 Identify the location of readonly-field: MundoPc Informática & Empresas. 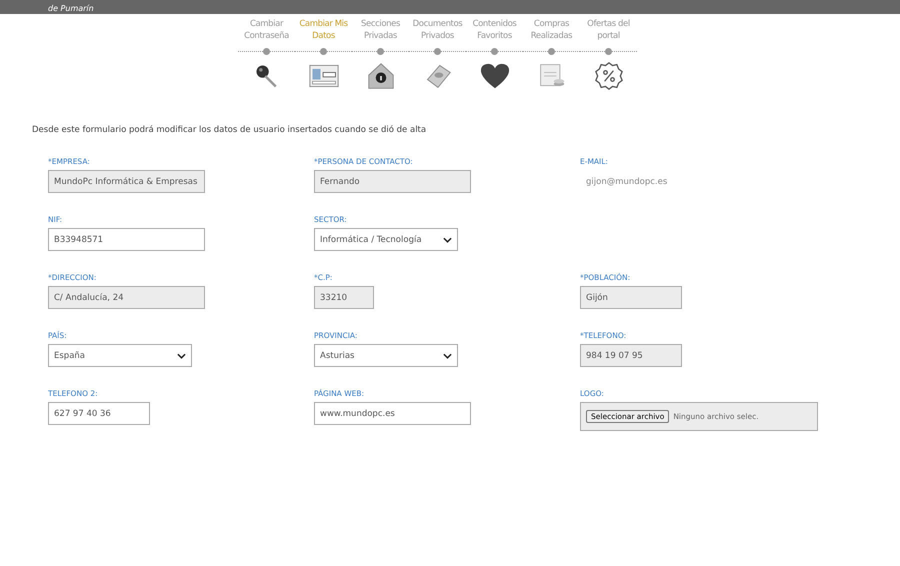
(126, 181).